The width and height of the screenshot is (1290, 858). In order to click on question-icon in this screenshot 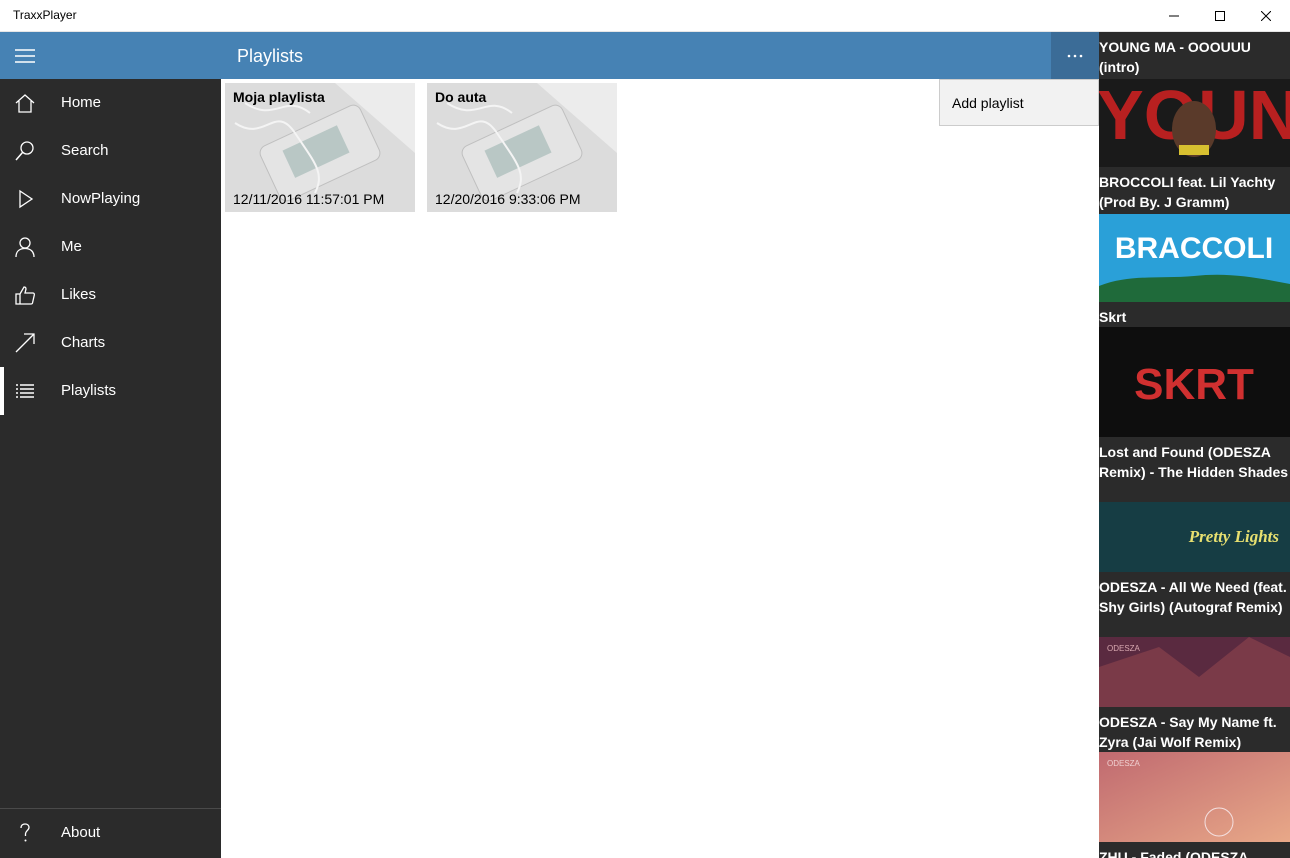, I will do `click(25, 832)`.